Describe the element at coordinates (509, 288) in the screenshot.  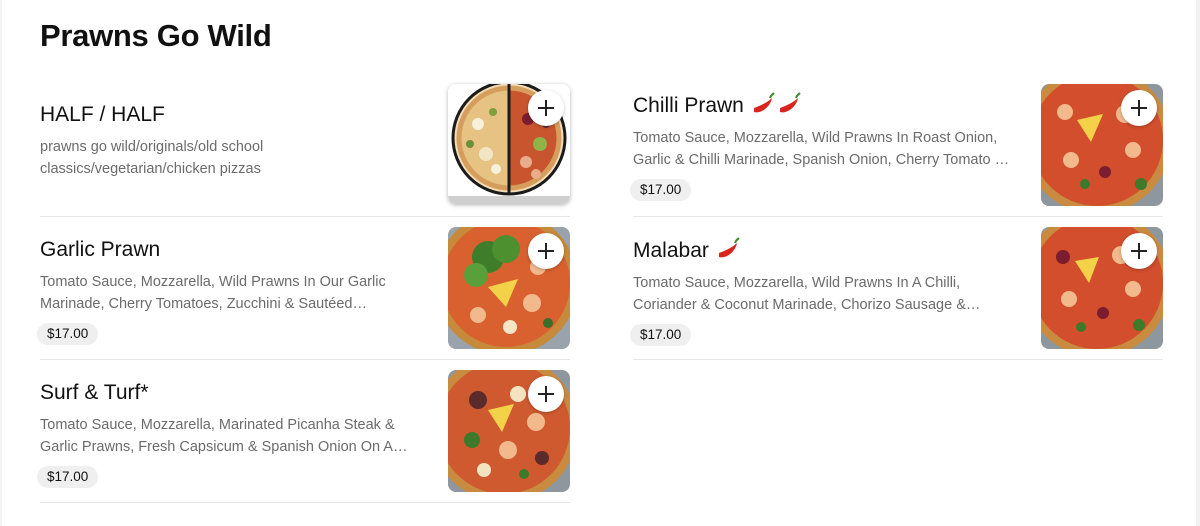
I see `garlic-prawn-pizza-image` at that location.